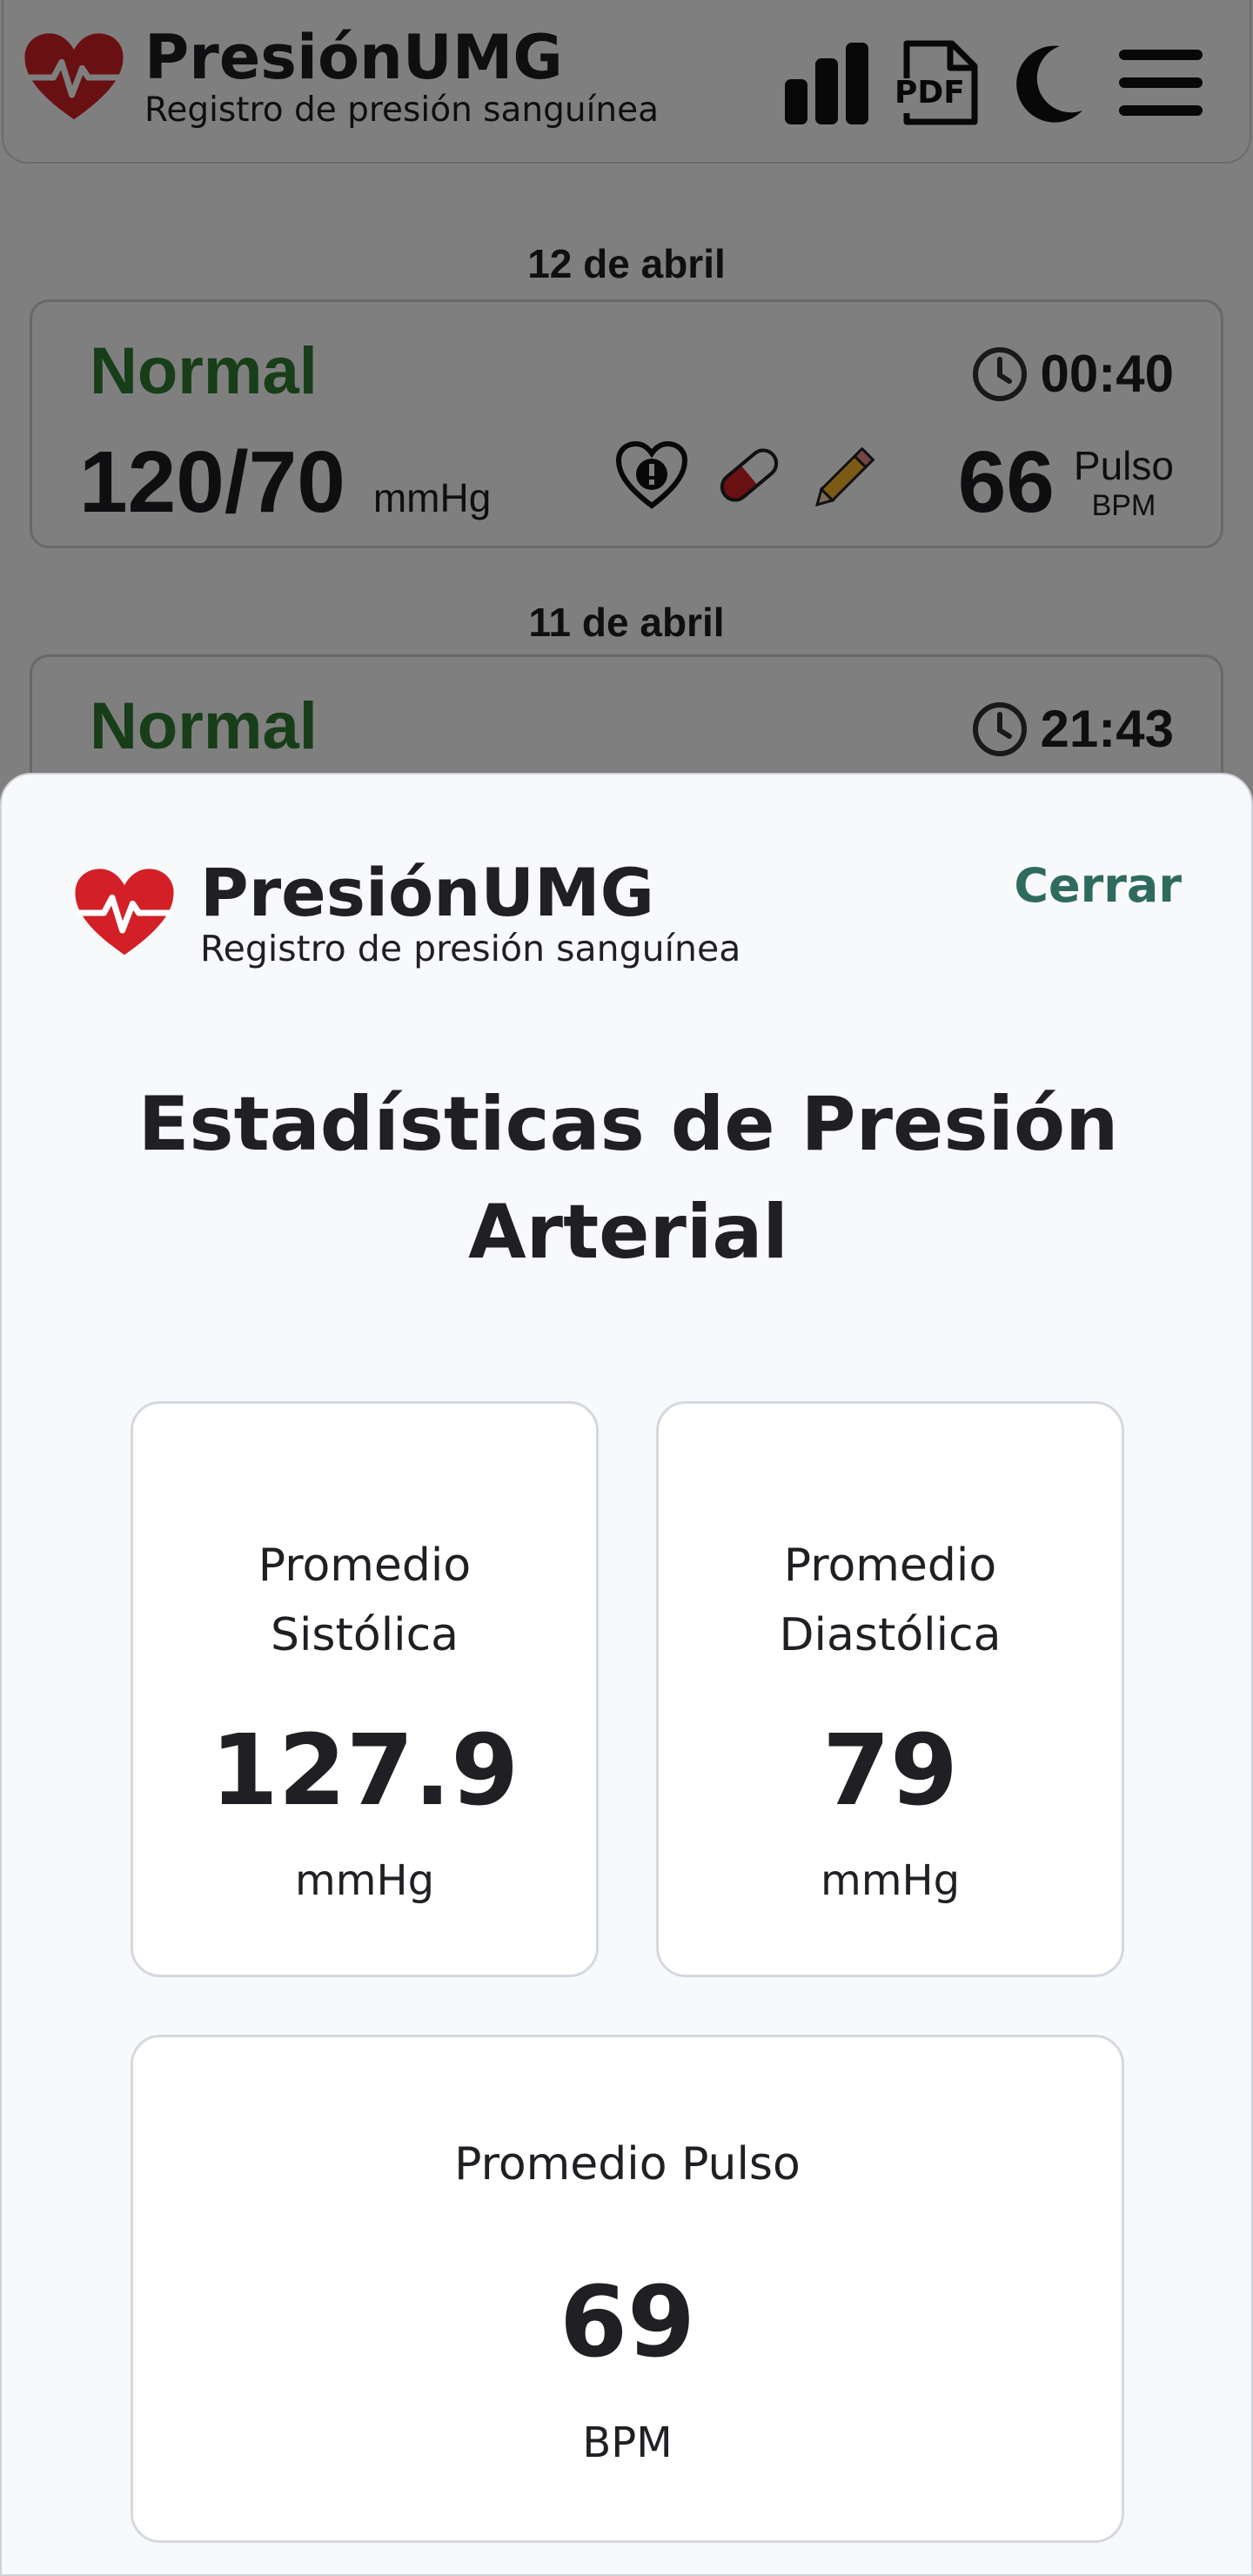 The height and width of the screenshot is (2576, 1253). Describe the element at coordinates (890, 1600) in the screenshot. I see `stat-label: Promedio Diastólica` at that location.